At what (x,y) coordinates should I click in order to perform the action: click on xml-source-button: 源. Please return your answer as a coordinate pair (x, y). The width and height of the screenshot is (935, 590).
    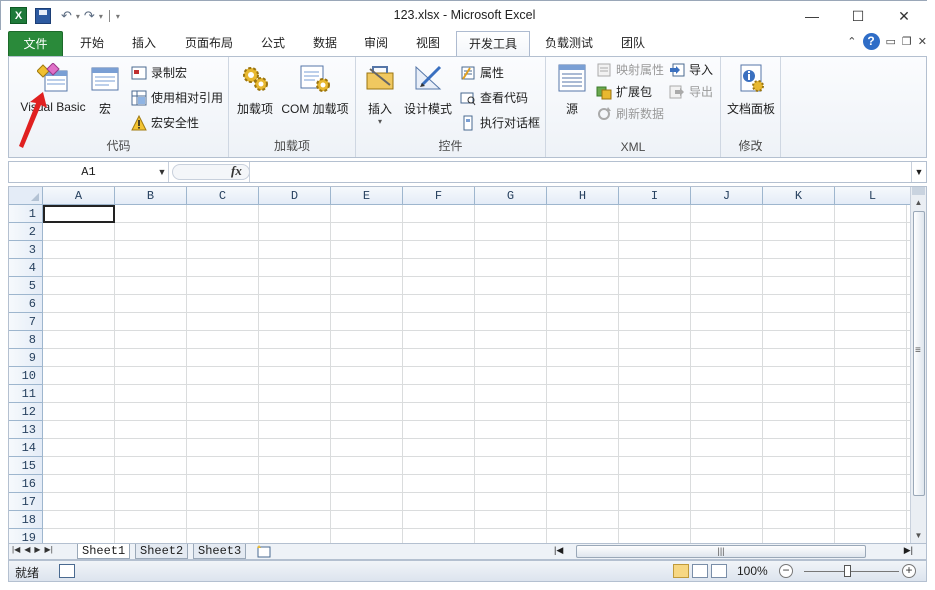
    Looking at the image, I should click on (572, 90).